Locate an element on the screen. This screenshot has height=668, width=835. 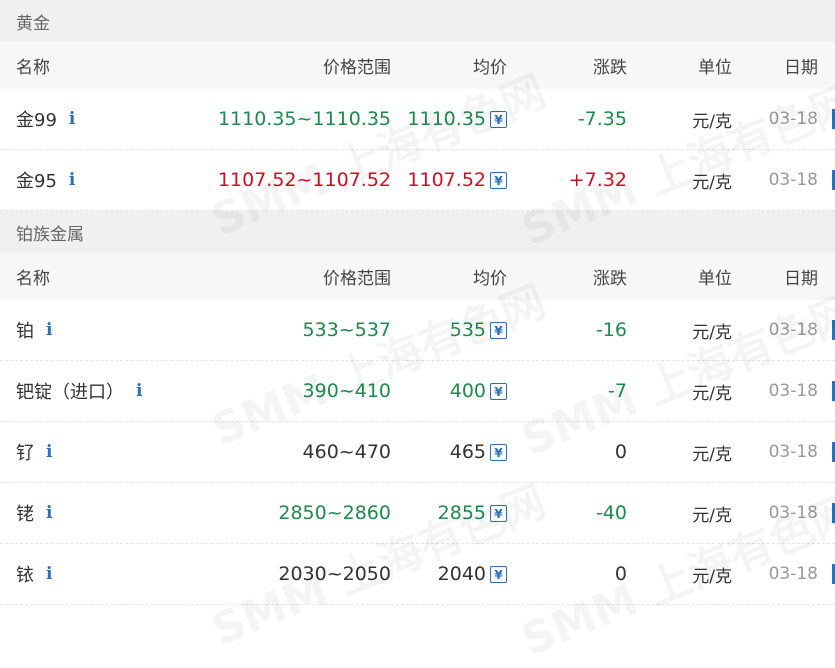
product-name-cell: 铑i is located at coordinates (34, 513).